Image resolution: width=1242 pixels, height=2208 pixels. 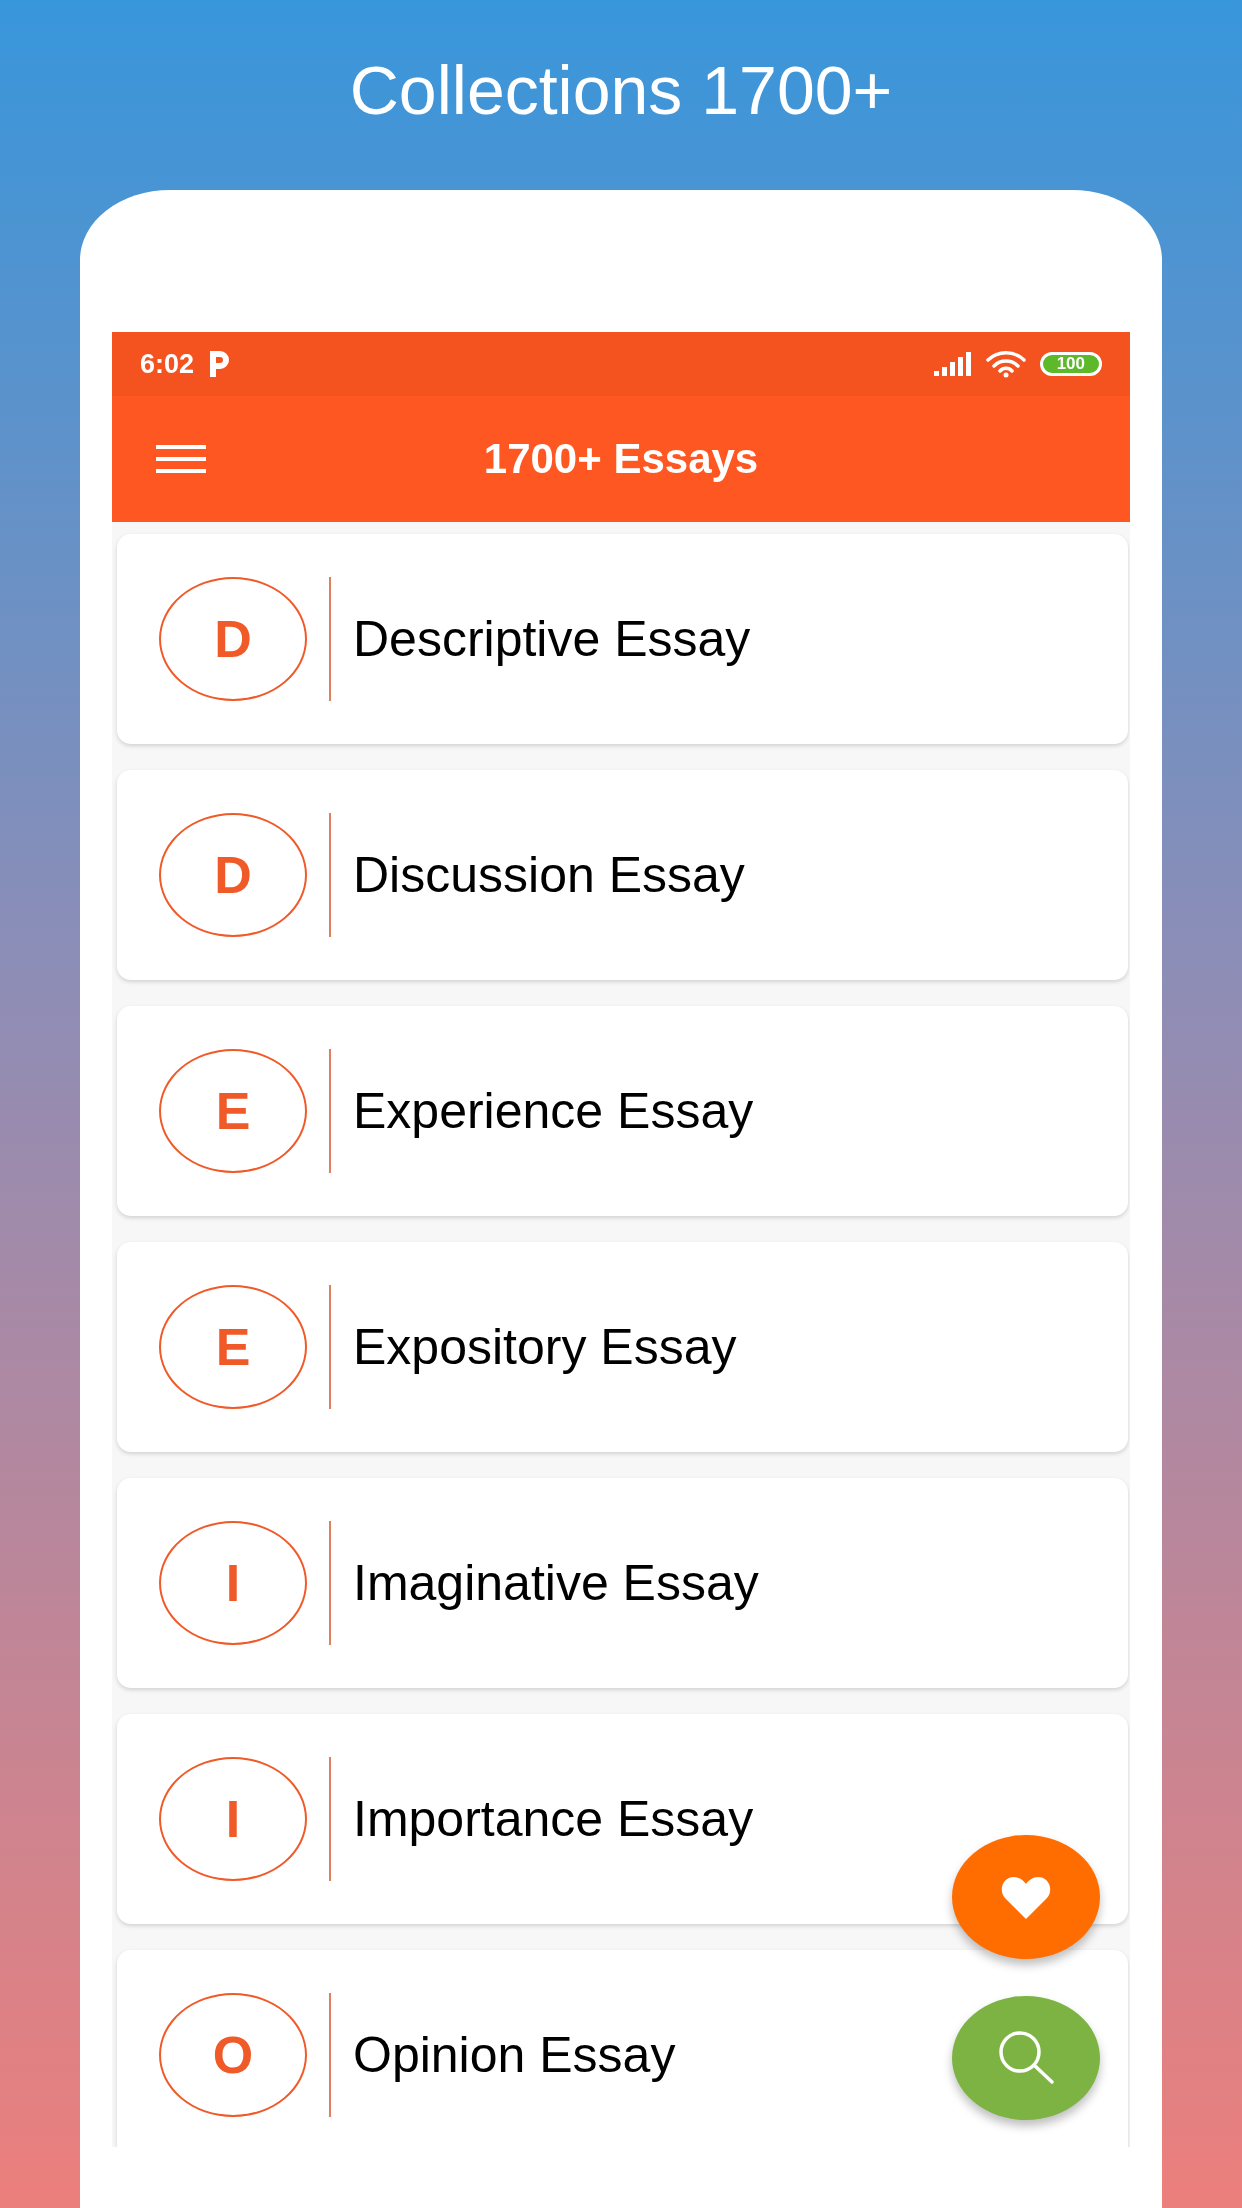 I want to click on essay-card: D Descriptive Essay, so click(x=622, y=639).